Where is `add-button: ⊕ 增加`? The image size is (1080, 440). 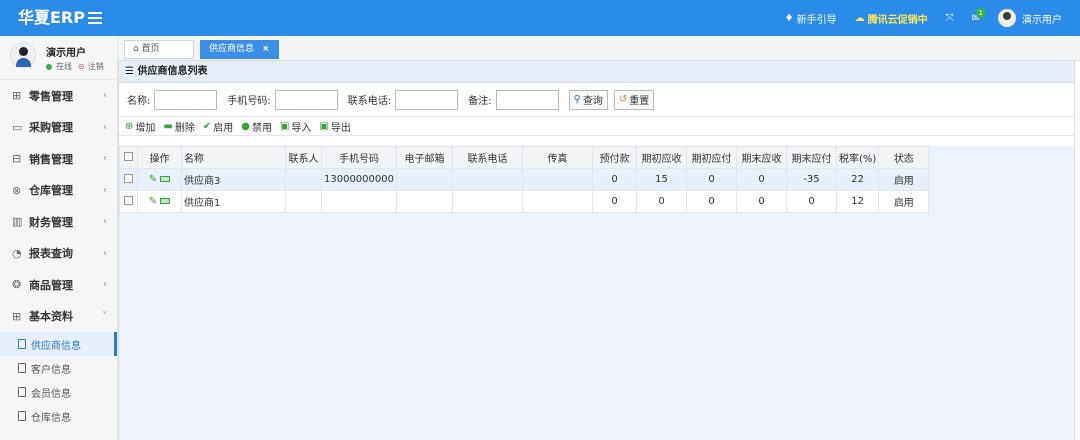
add-button: ⊕ 增加 is located at coordinates (140, 126).